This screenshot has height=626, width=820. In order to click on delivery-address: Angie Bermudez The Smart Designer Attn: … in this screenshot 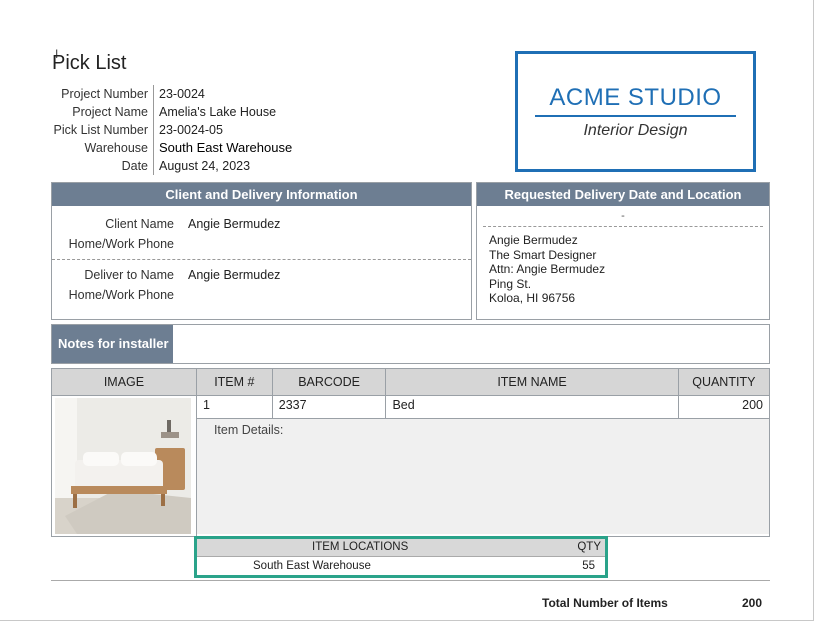, I will do `click(547, 269)`.